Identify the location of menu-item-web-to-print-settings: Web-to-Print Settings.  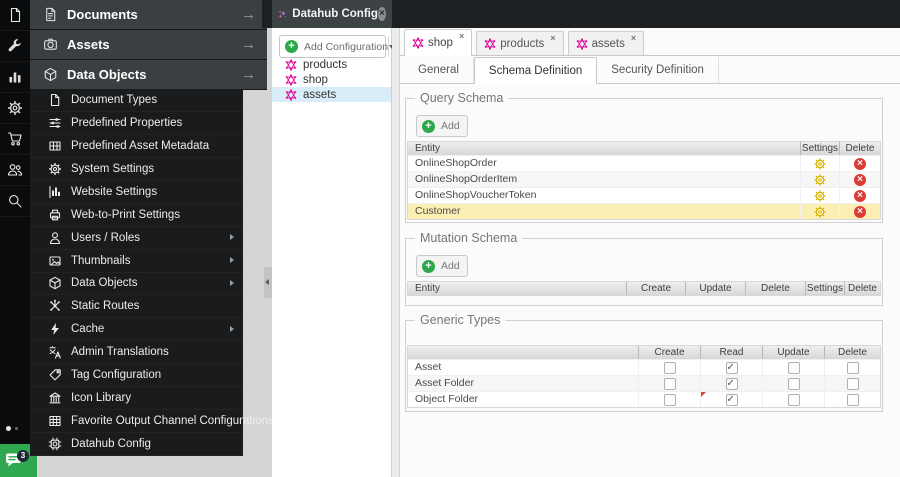
(136, 215).